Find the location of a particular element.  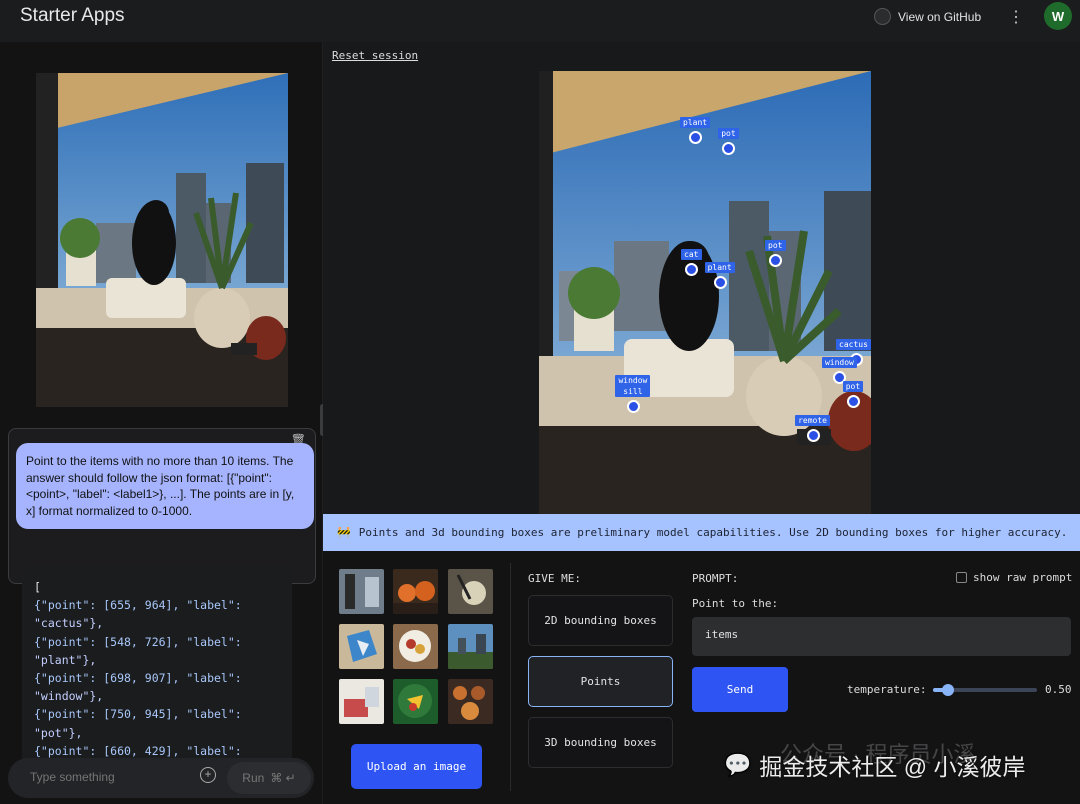

response-line: {"point": [750, 945], "label": is located at coordinates (138, 714).